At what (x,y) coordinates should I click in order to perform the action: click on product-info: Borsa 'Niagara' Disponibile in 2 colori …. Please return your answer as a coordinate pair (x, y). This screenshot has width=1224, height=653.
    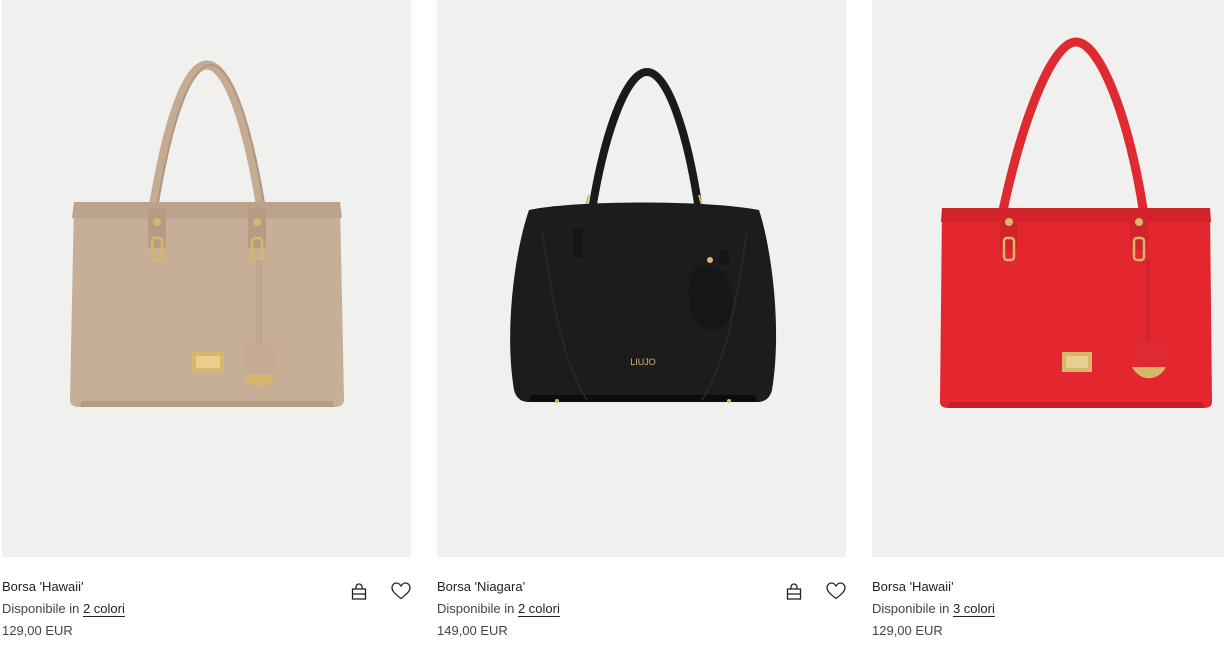
    Looking at the image, I should click on (641, 605).